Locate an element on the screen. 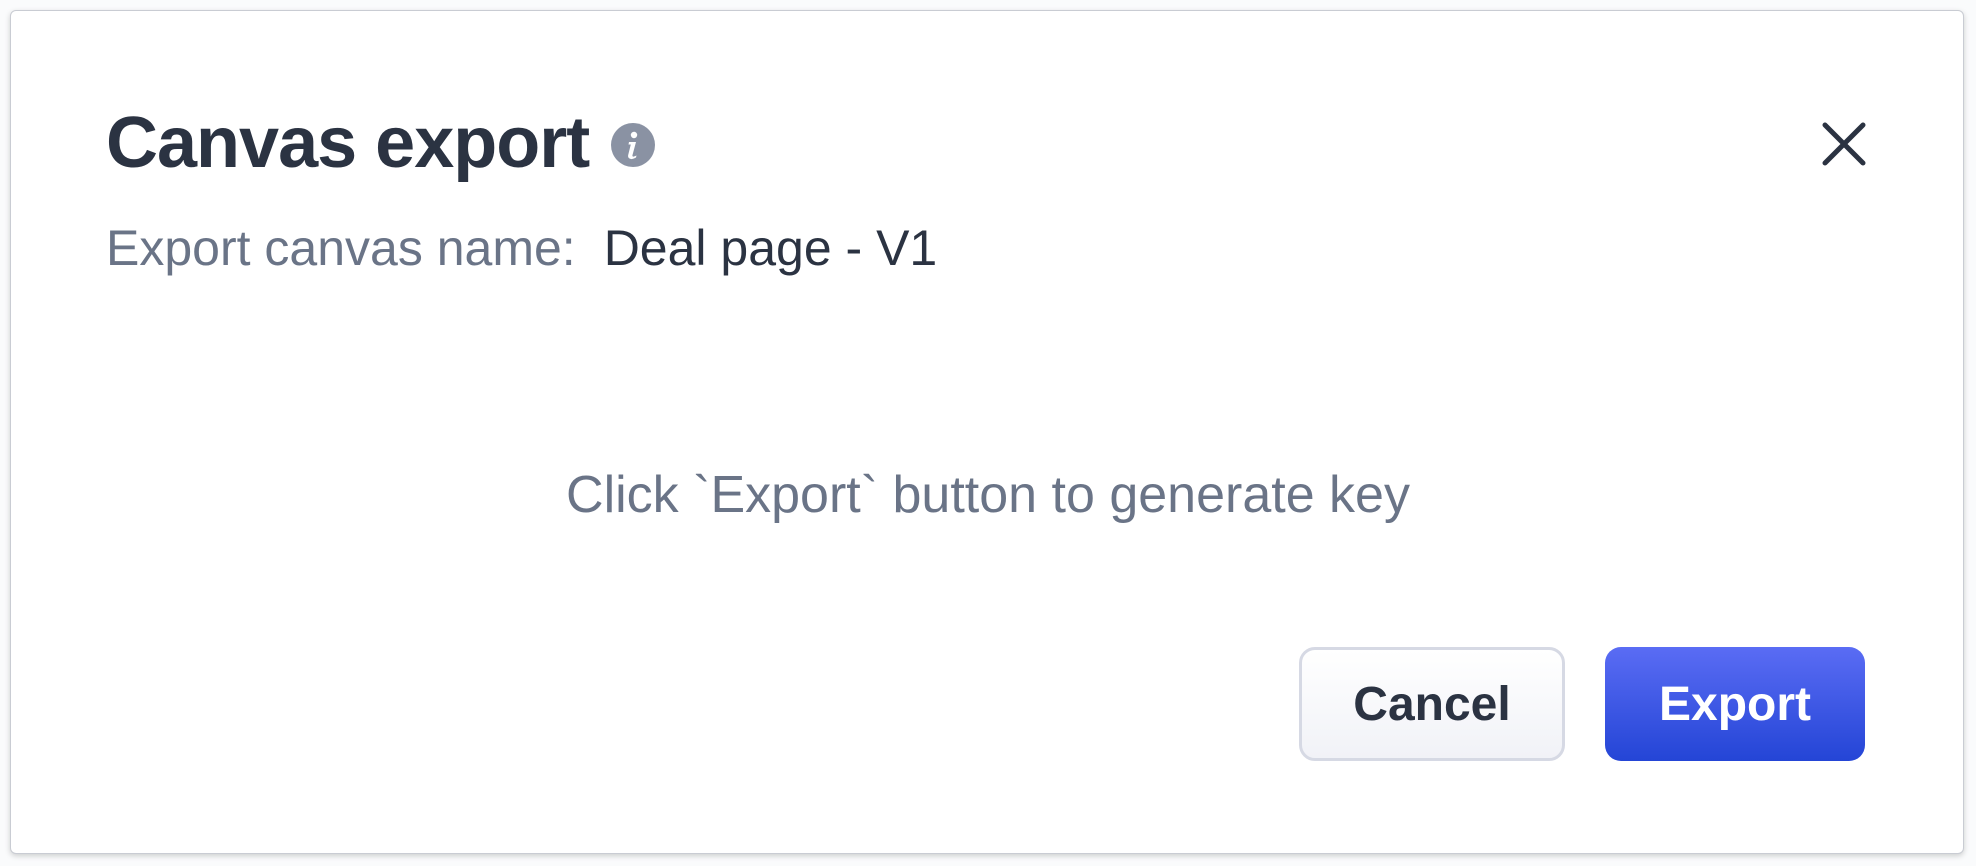  dialog-title: Canvas export is located at coordinates (348, 143).